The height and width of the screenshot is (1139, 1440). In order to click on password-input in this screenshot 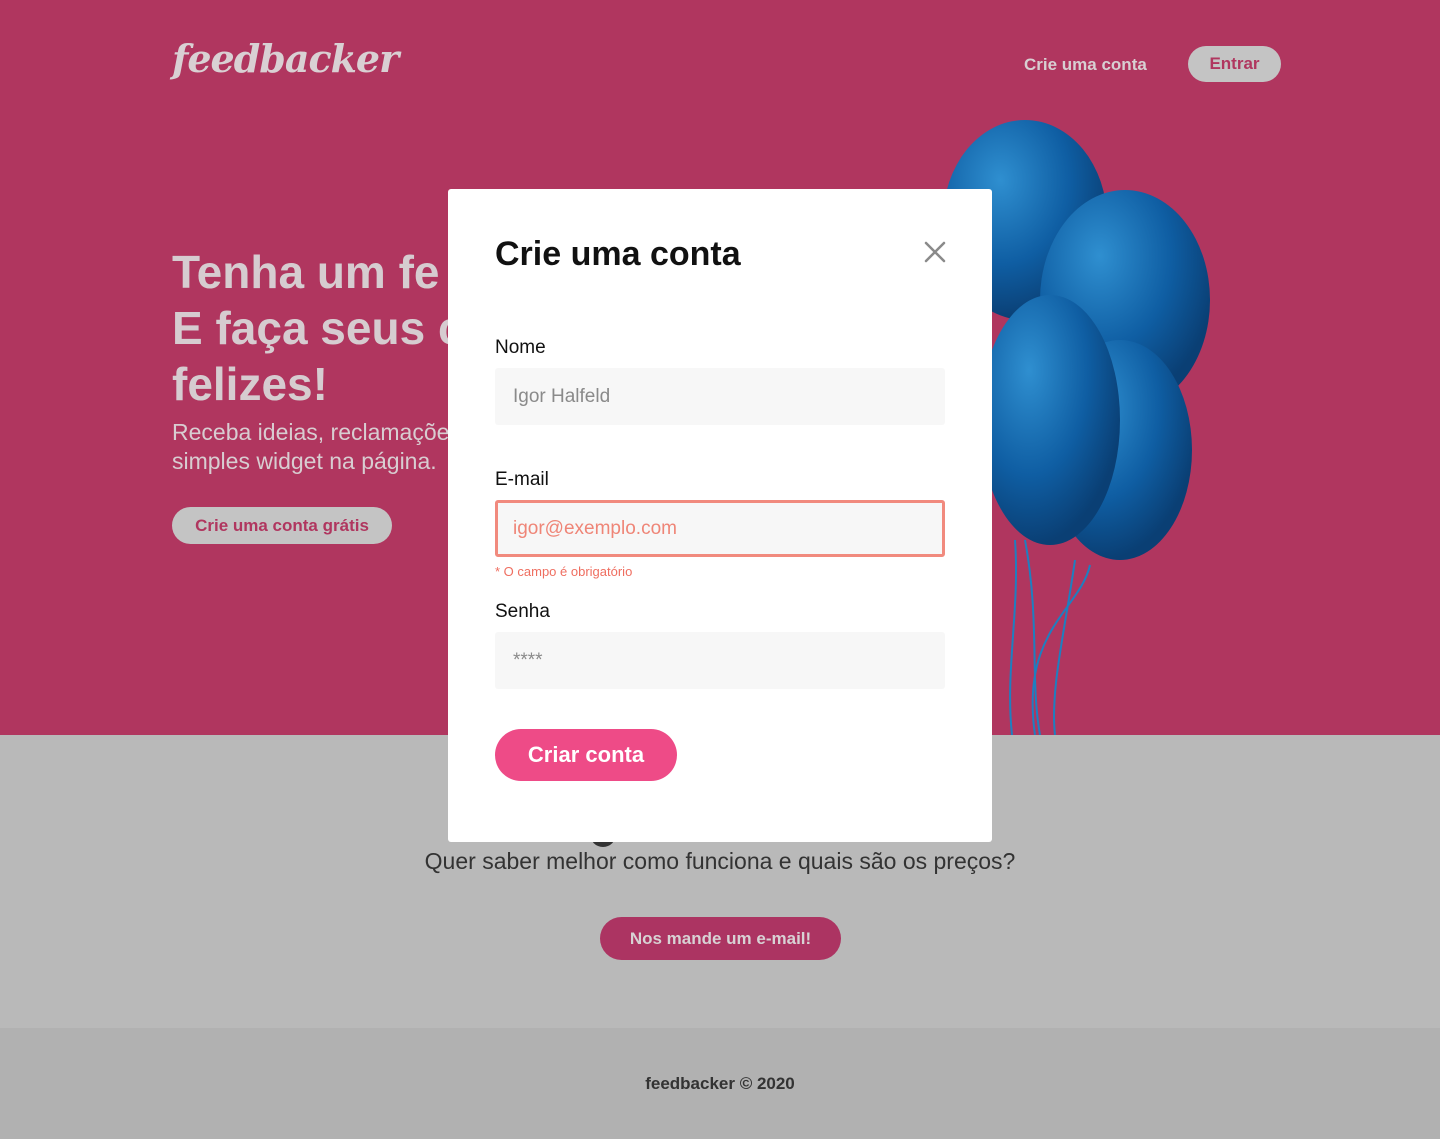, I will do `click(720, 660)`.